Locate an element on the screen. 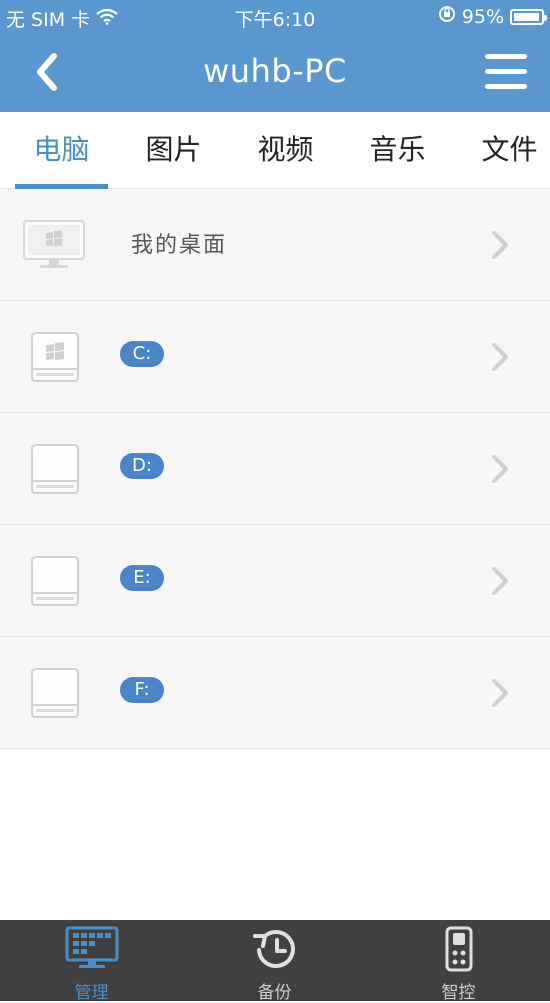 The image size is (550, 1003). bottom-tab-bar: 管理 备份 智控 is located at coordinates (275, 961).